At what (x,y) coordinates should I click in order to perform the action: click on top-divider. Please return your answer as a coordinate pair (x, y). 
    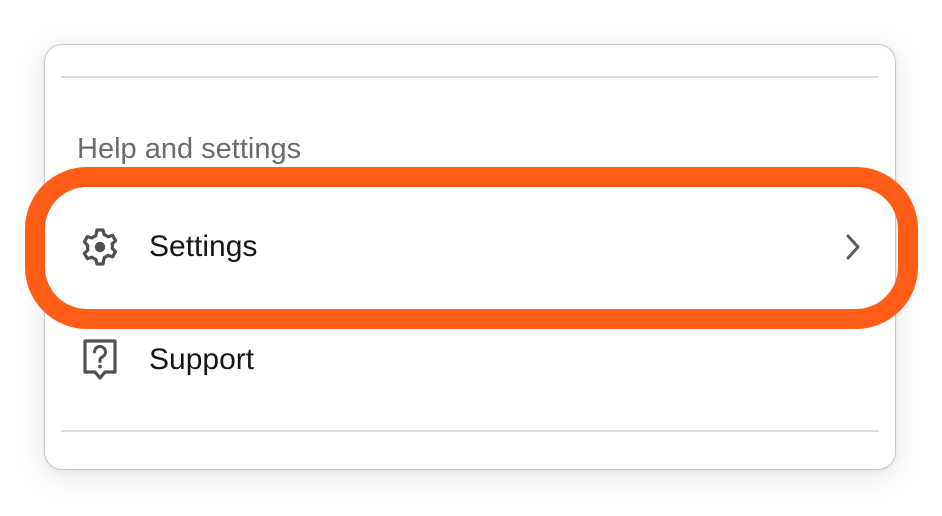
    Looking at the image, I should click on (470, 77).